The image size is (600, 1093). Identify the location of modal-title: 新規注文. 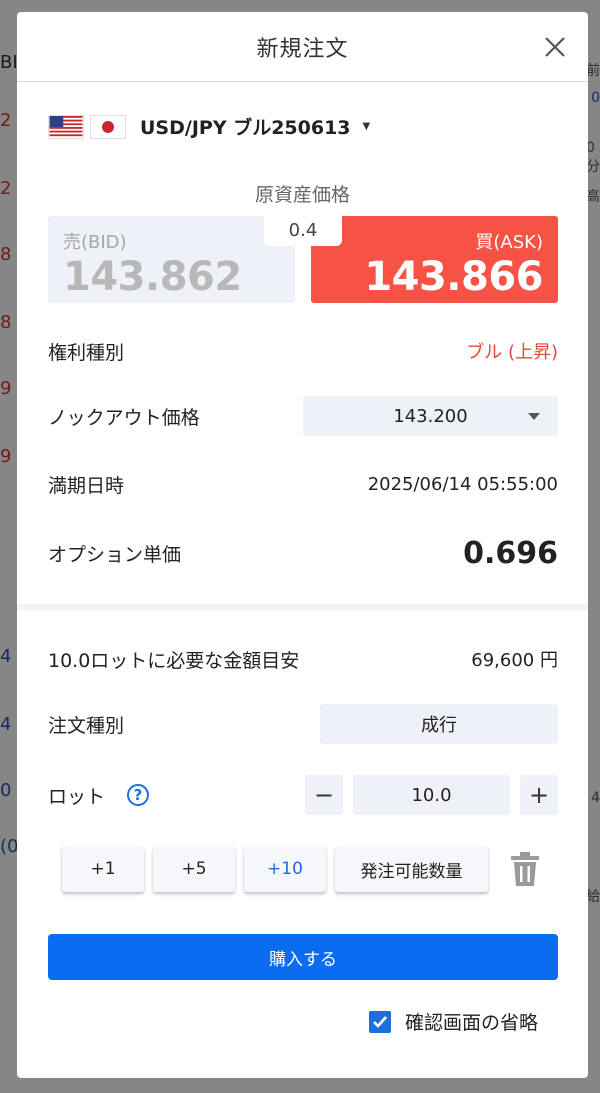
(302, 49).